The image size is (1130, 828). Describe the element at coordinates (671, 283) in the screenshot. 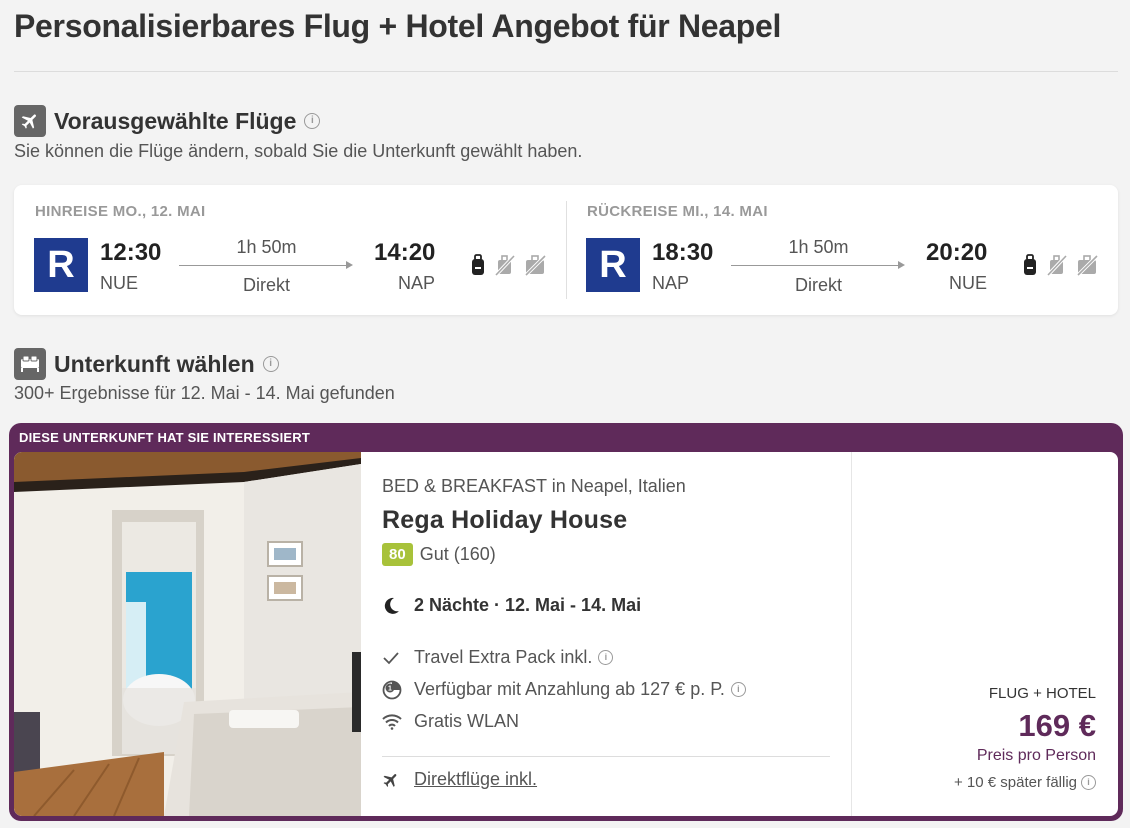

I see `departure-airport: NAP` at that location.